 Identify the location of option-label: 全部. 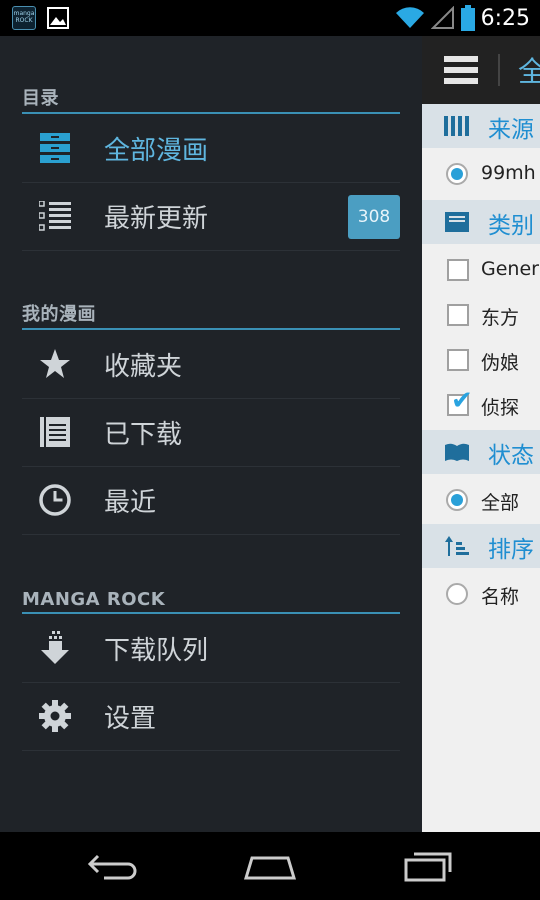
(500, 503).